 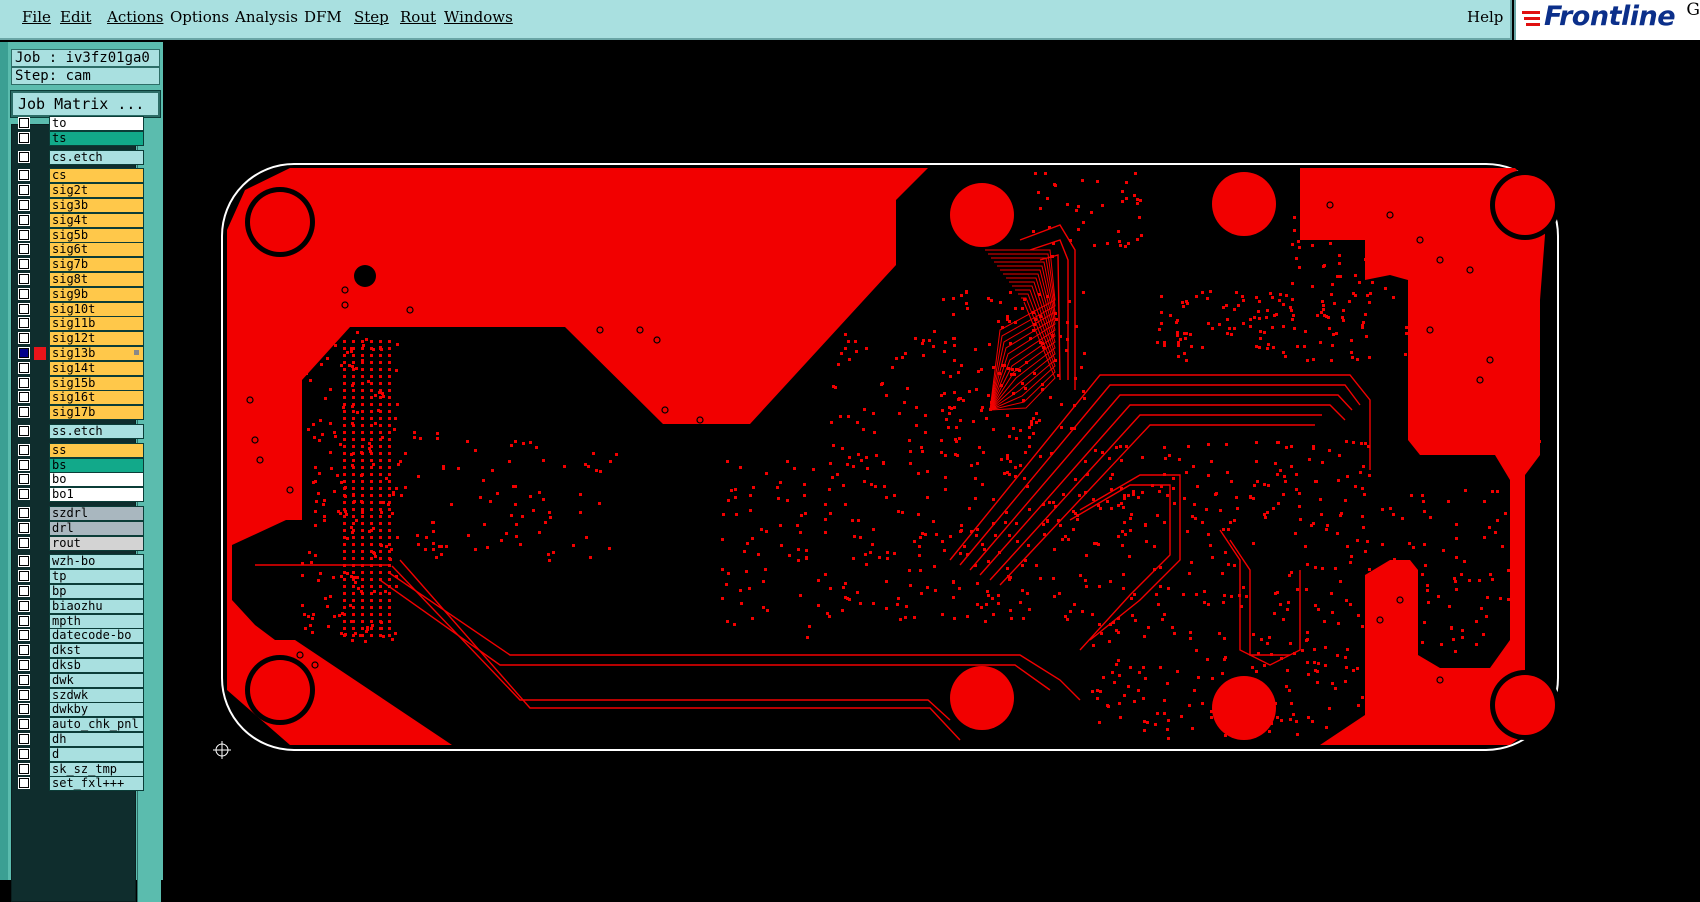 I want to click on layer-row-sig16t: sig16t, so click(x=79, y=398).